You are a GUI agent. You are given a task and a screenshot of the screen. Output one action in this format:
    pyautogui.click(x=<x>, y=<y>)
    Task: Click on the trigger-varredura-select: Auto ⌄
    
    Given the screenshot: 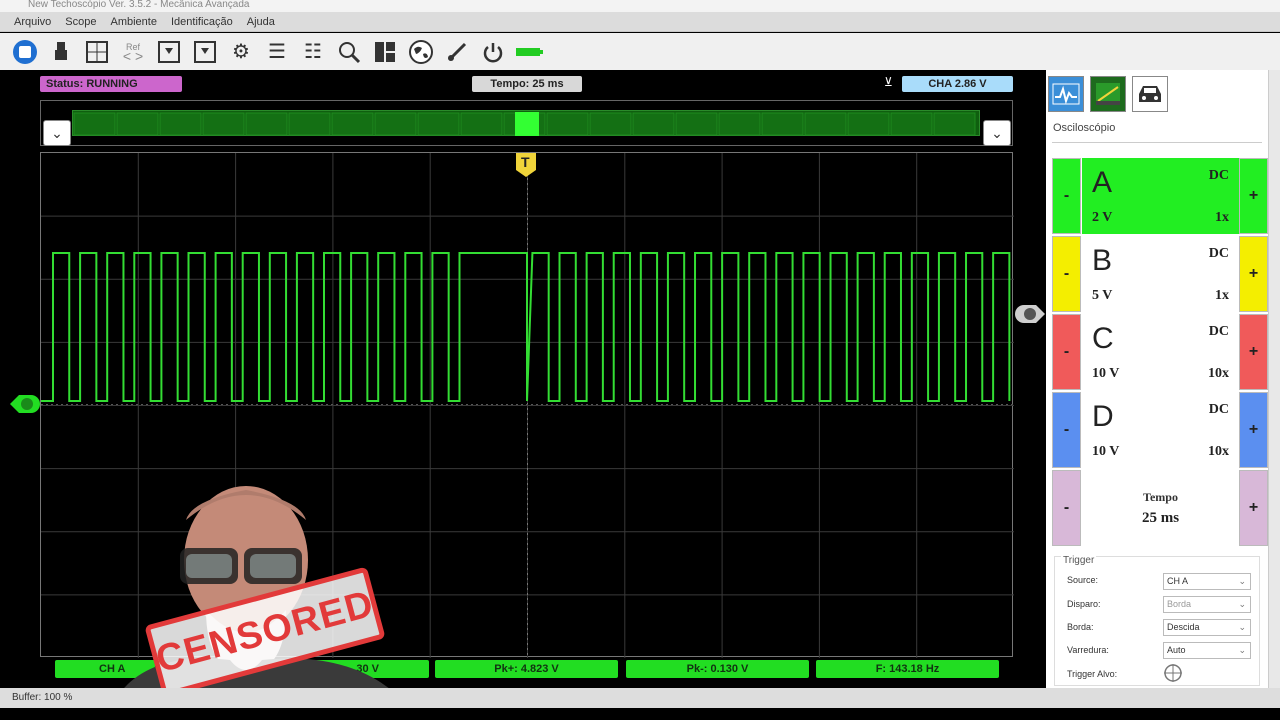 What is the action you would take?
    pyautogui.click(x=1207, y=650)
    